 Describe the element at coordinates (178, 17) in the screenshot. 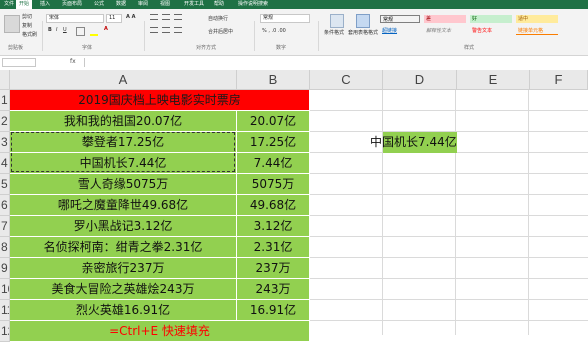

I see `align-bottom-icon` at that location.